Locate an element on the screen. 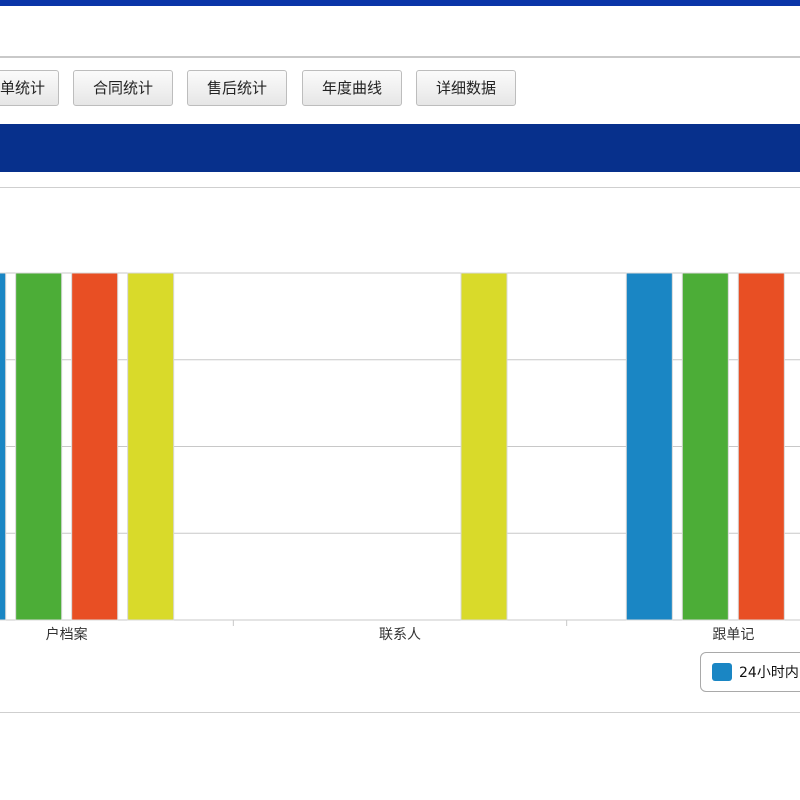  chart-legend: 24小时内 is located at coordinates (750, 672).